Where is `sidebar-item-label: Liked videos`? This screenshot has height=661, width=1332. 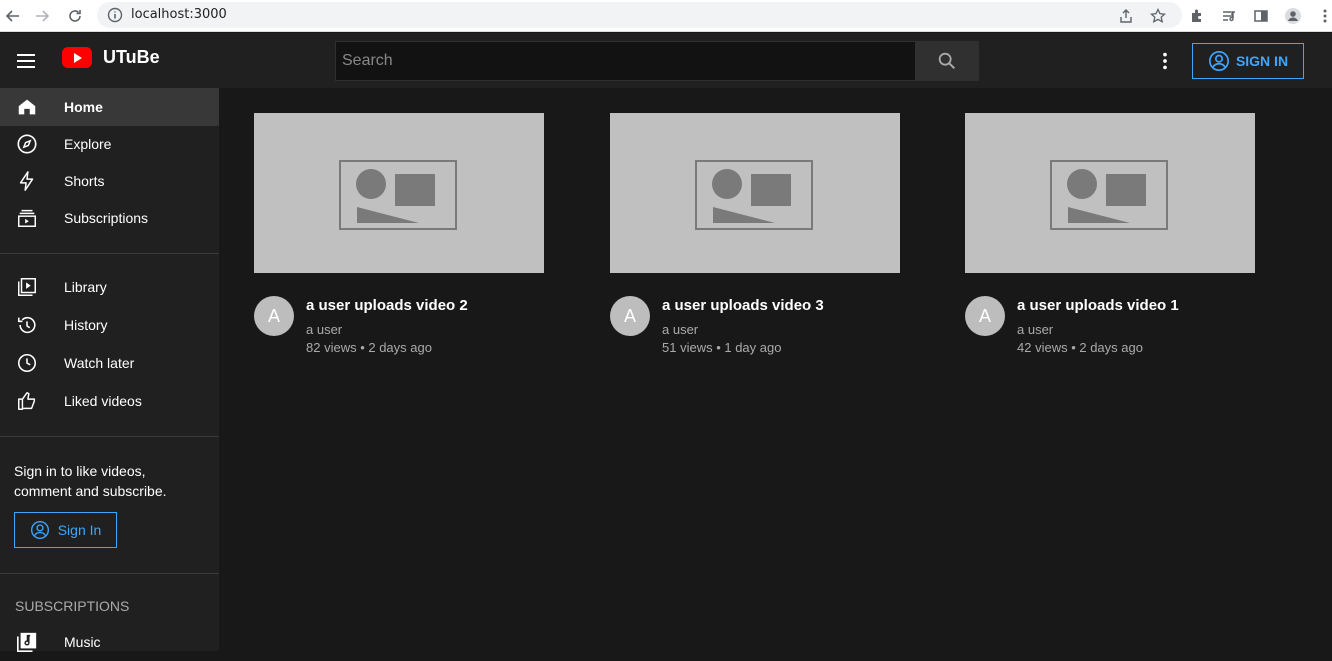 sidebar-item-label: Liked videos is located at coordinates (103, 401).